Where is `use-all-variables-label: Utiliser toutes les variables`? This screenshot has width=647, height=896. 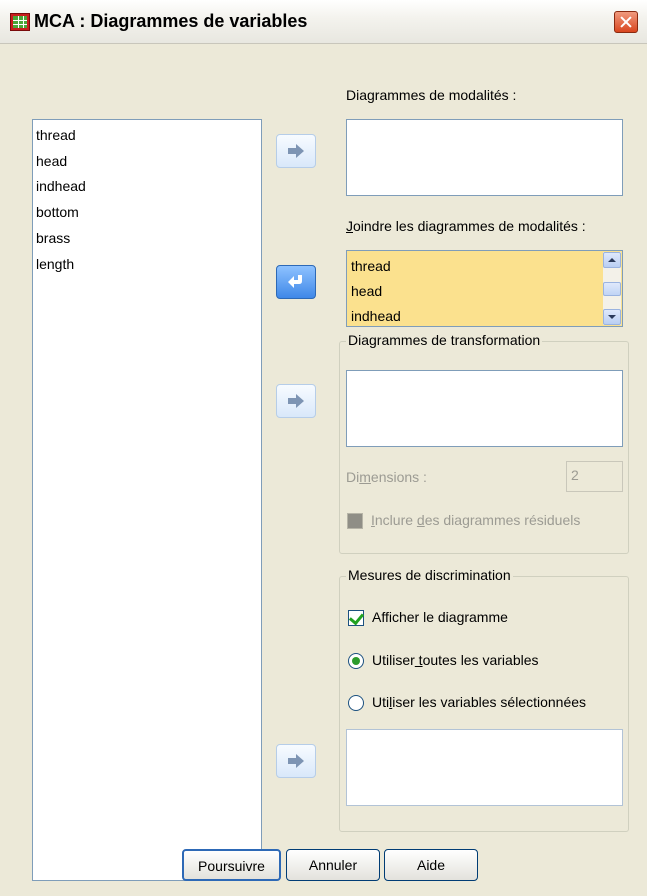
use-all-variables-label: Utiliser toutes les variables is located at coordinates (455, 660).